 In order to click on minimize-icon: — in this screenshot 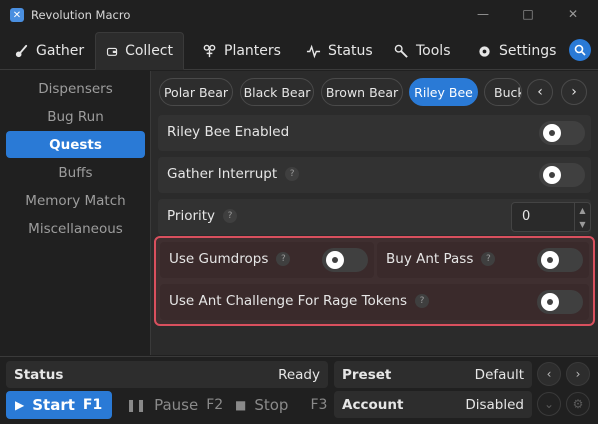, I will do `click(483, 14)`.